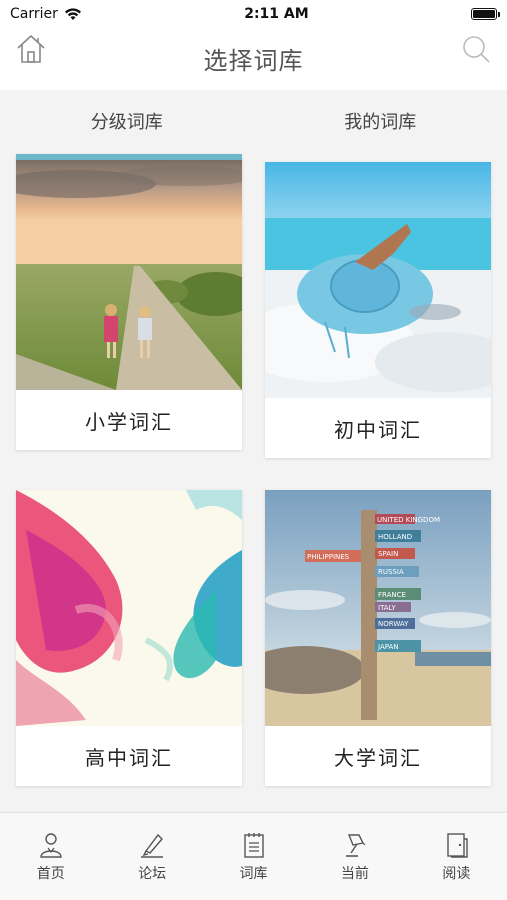 The height and width of the screenshot is (900, 507). I want to click on ink-smoke-image, so click(129, 608).